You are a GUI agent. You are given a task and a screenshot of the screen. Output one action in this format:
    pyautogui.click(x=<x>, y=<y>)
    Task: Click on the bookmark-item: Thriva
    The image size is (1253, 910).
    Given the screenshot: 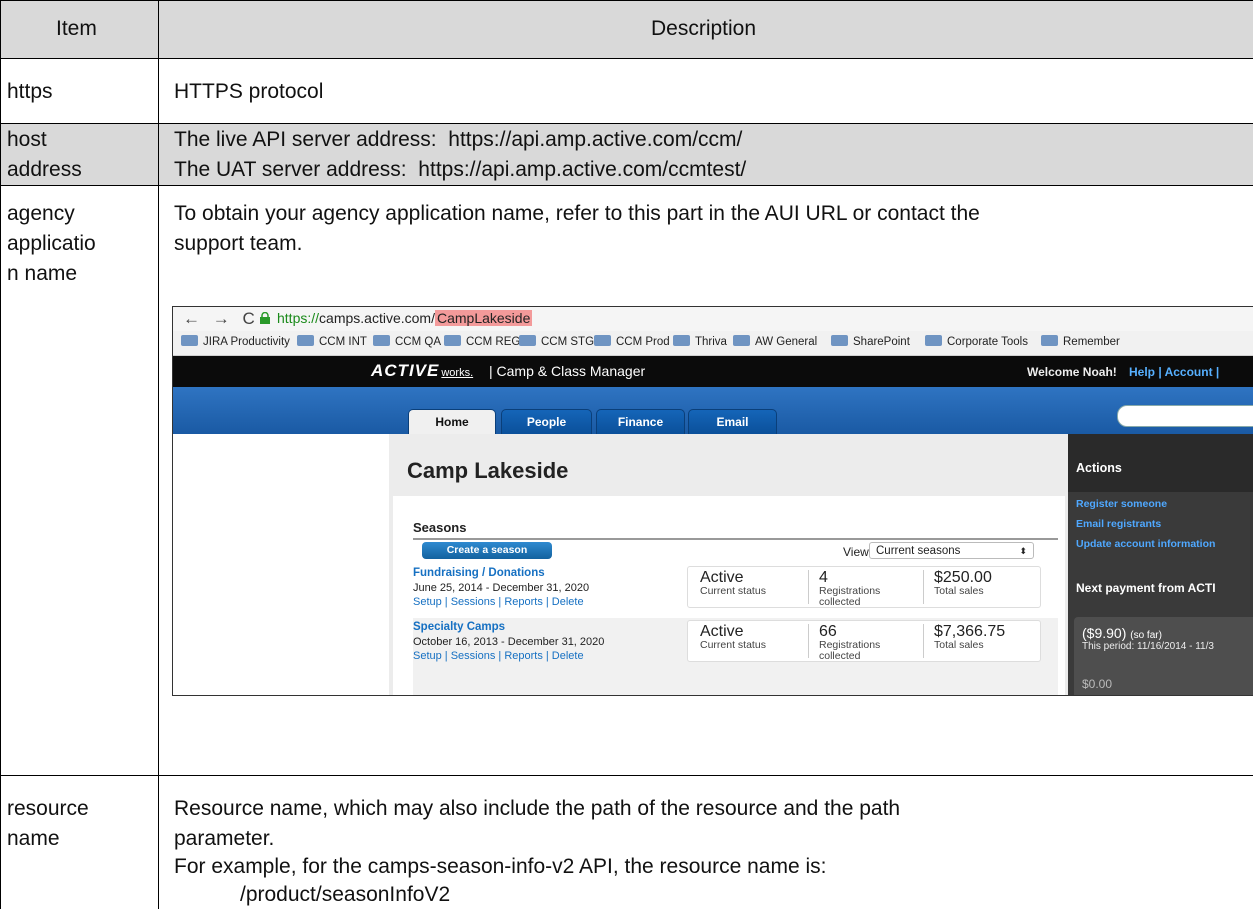 What is the action you would take?
    pyautogui.click(x=700, y=341)
    